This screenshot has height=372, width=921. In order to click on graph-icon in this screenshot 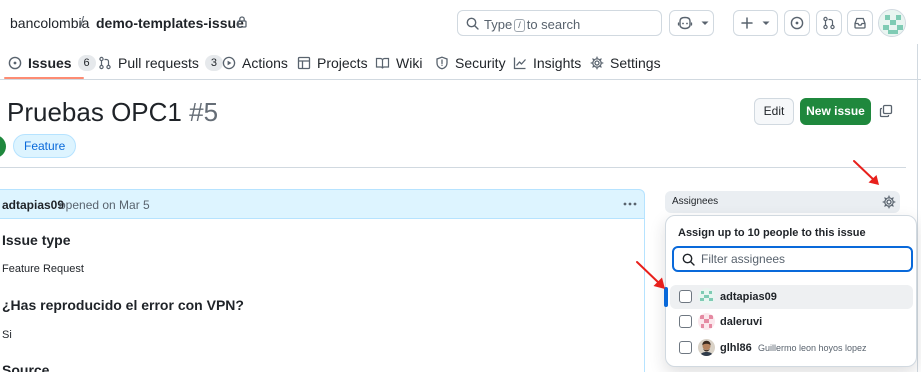, I will do `click(520, 63)`.